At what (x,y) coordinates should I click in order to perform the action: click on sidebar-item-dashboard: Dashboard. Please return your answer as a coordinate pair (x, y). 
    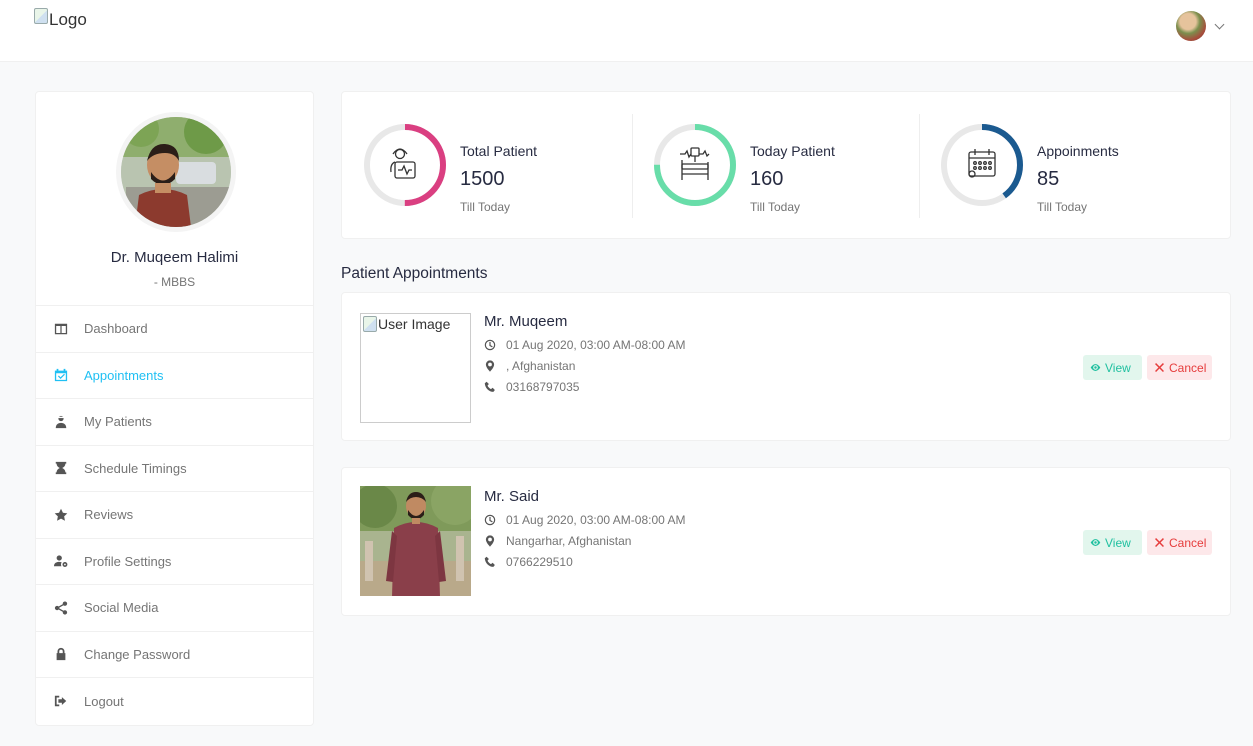
    Looking at the image, I should click on (174, 329).